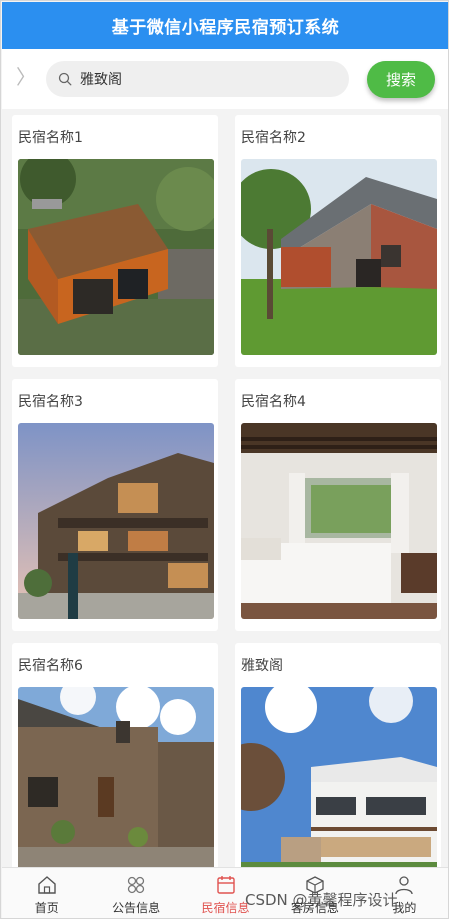 The width and height of the screenshot is (449, 919). I want to click on search-input, so click(200, 79).